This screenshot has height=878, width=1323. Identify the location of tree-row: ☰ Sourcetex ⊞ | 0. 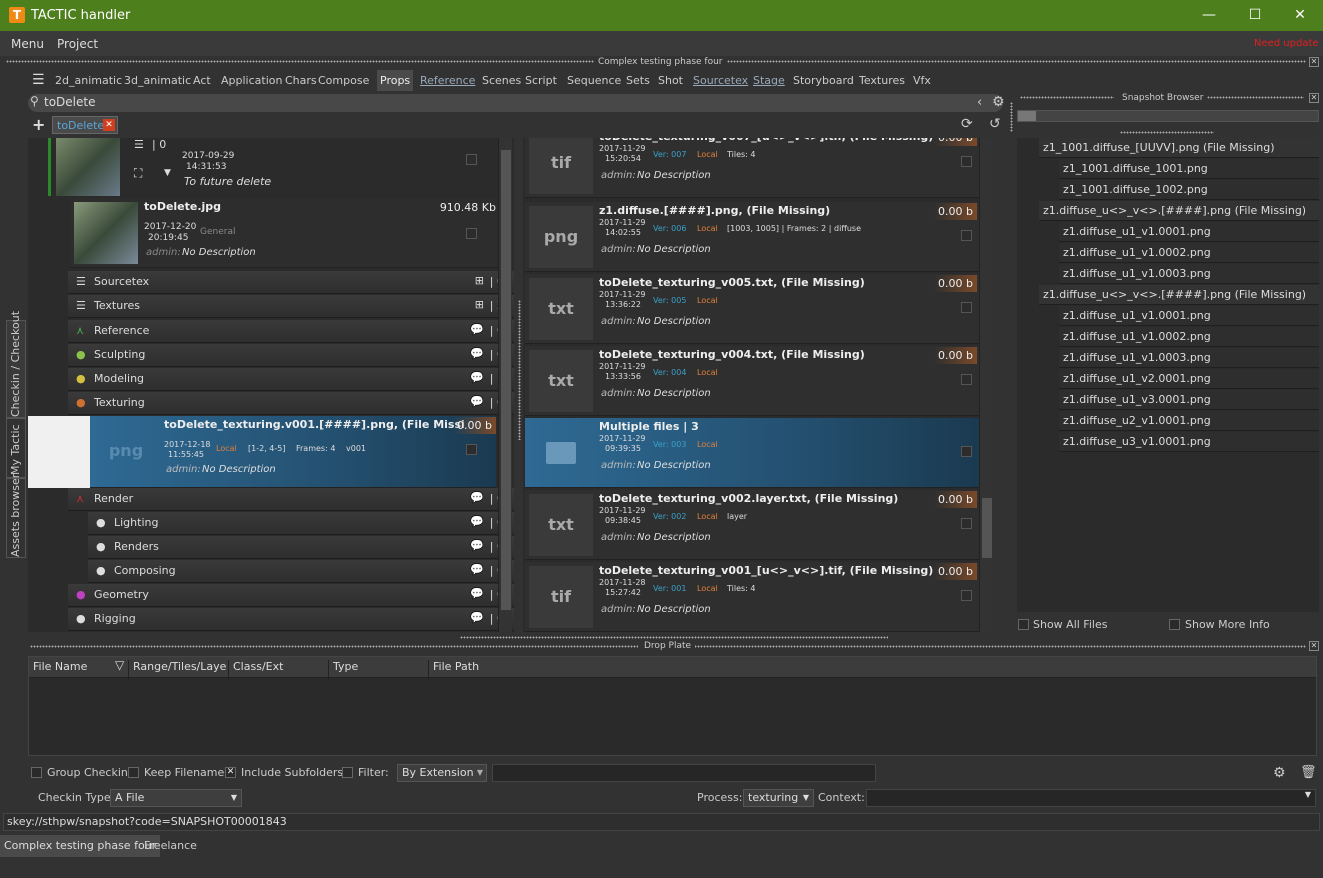
(291, 282).